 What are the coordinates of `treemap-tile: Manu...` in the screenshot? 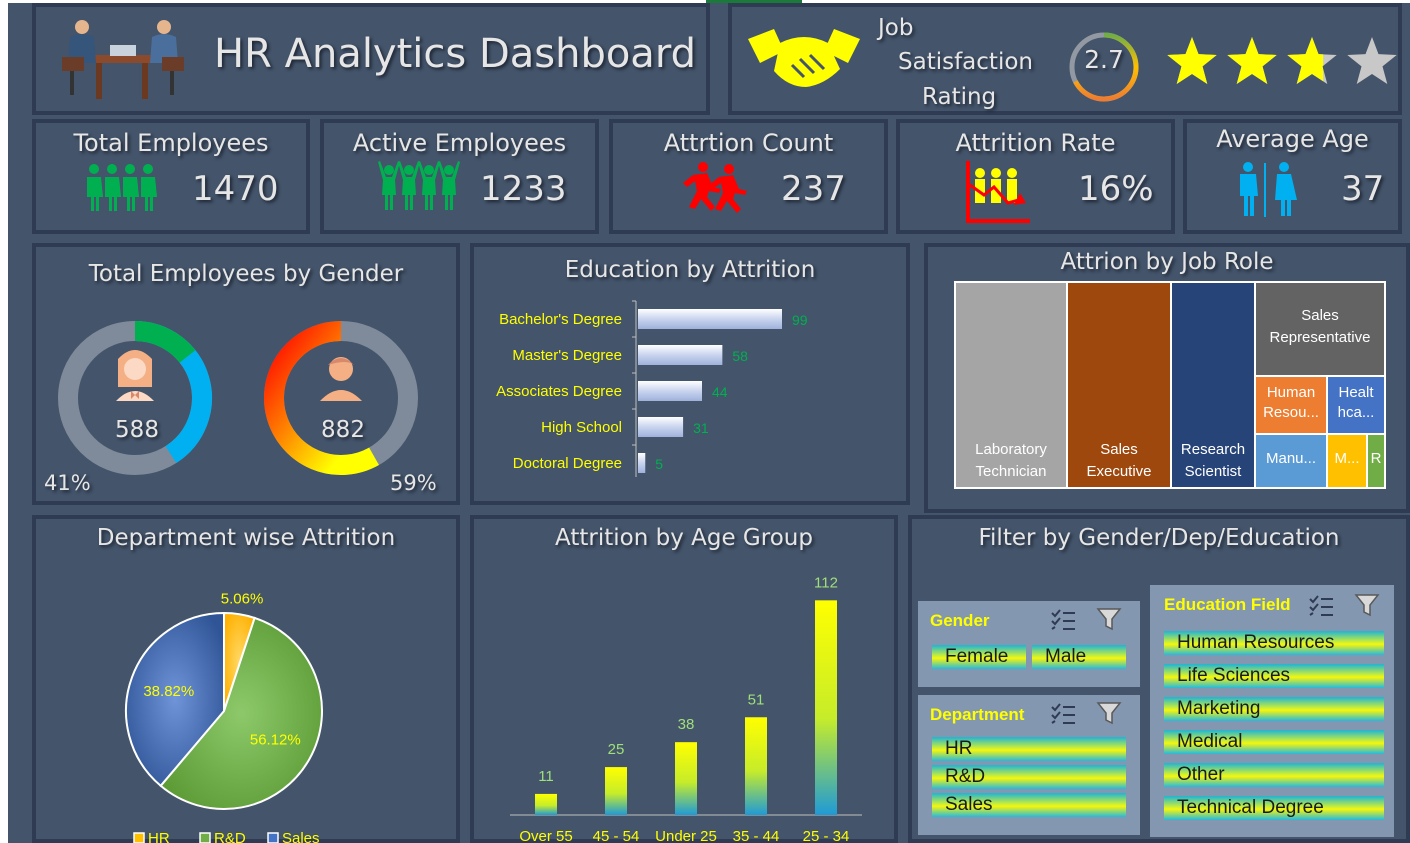 It's located at (1291, 461).